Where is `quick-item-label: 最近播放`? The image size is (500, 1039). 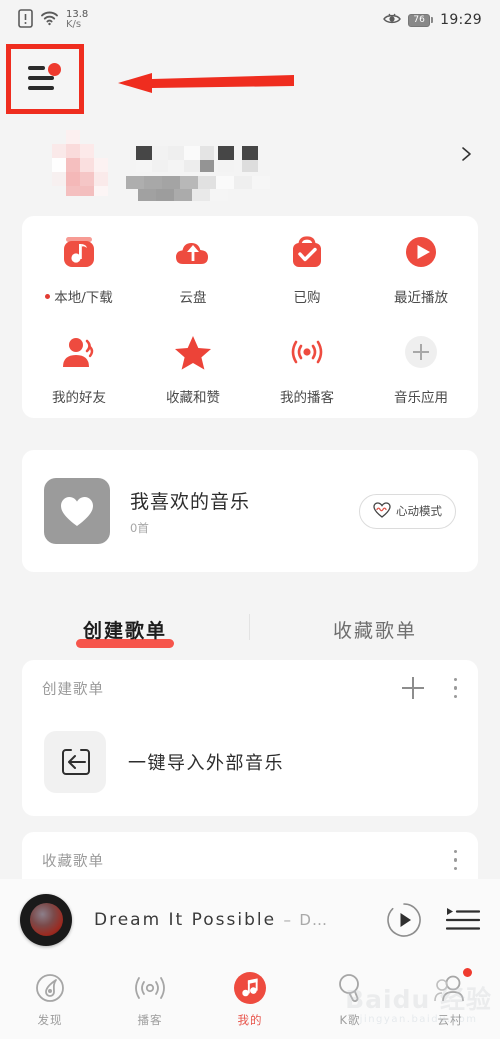
quick-item-label: 最近播放 is located at coordinates (421, 296).